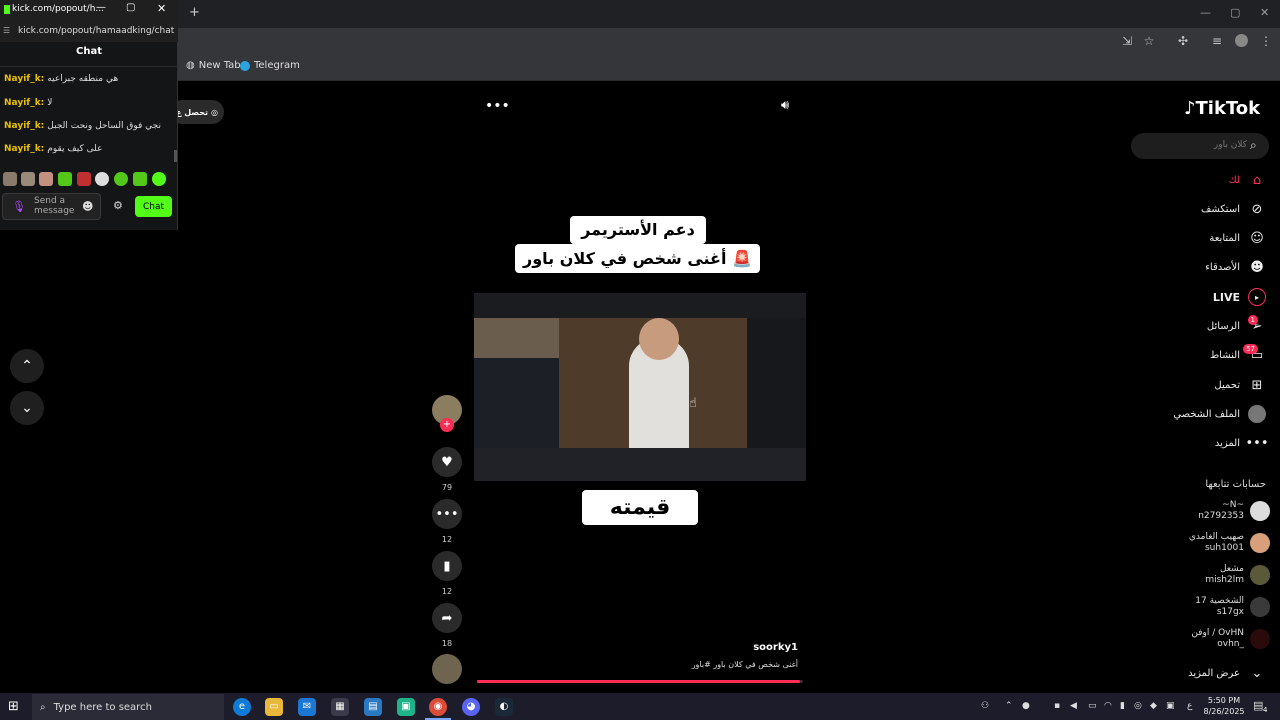 This screenshot has height=720, width=1280. I want to click on windows-start-icon: ⊞, so click(13, 706).